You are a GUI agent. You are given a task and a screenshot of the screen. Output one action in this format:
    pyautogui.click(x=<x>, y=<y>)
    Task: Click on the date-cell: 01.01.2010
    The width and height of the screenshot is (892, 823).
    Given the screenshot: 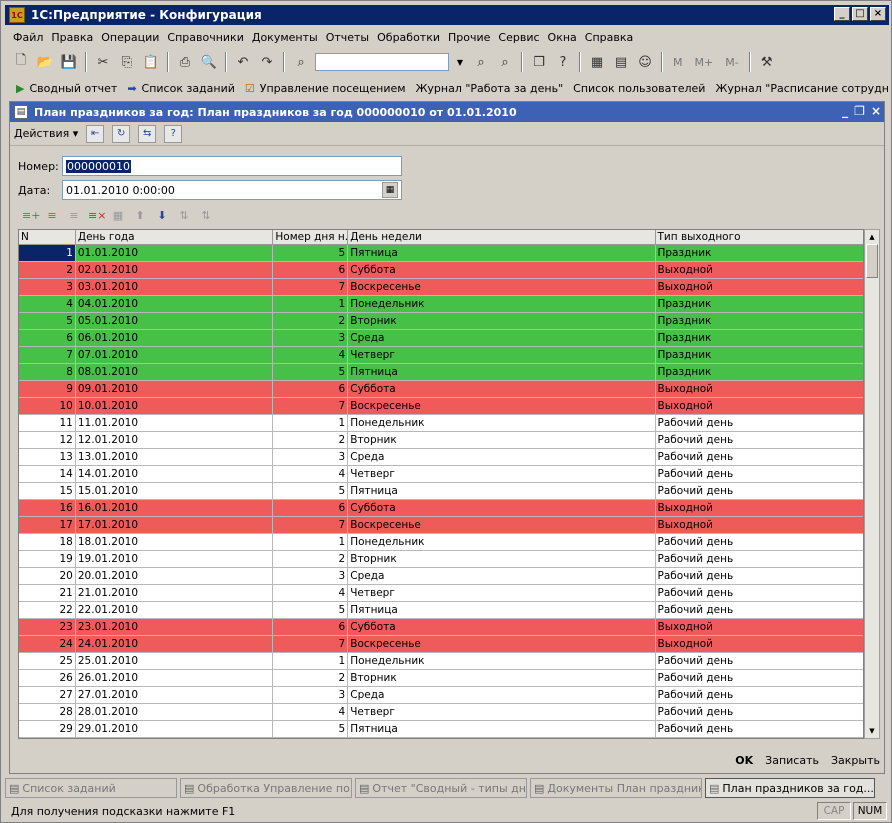 What is the action you would take?
    pyautogui.click(x=175, y=253)
    